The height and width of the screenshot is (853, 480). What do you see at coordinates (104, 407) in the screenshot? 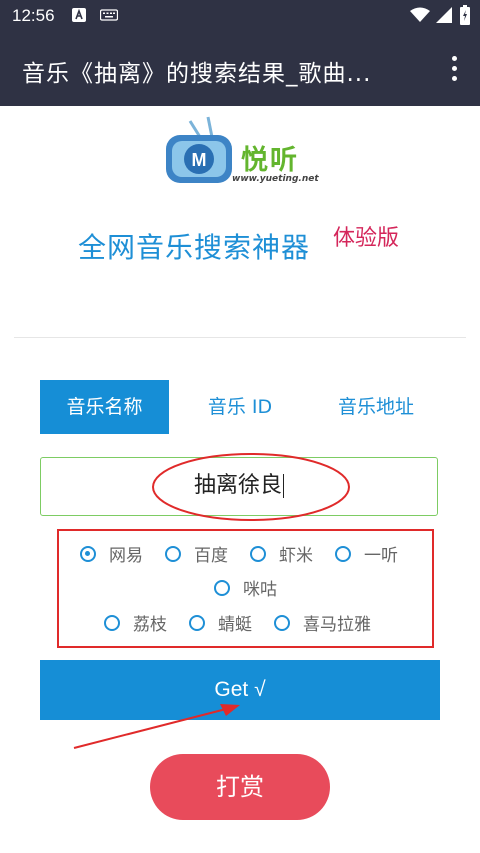
I see `tab-music-name: 音乐名称` at bounding box center [104, 407].